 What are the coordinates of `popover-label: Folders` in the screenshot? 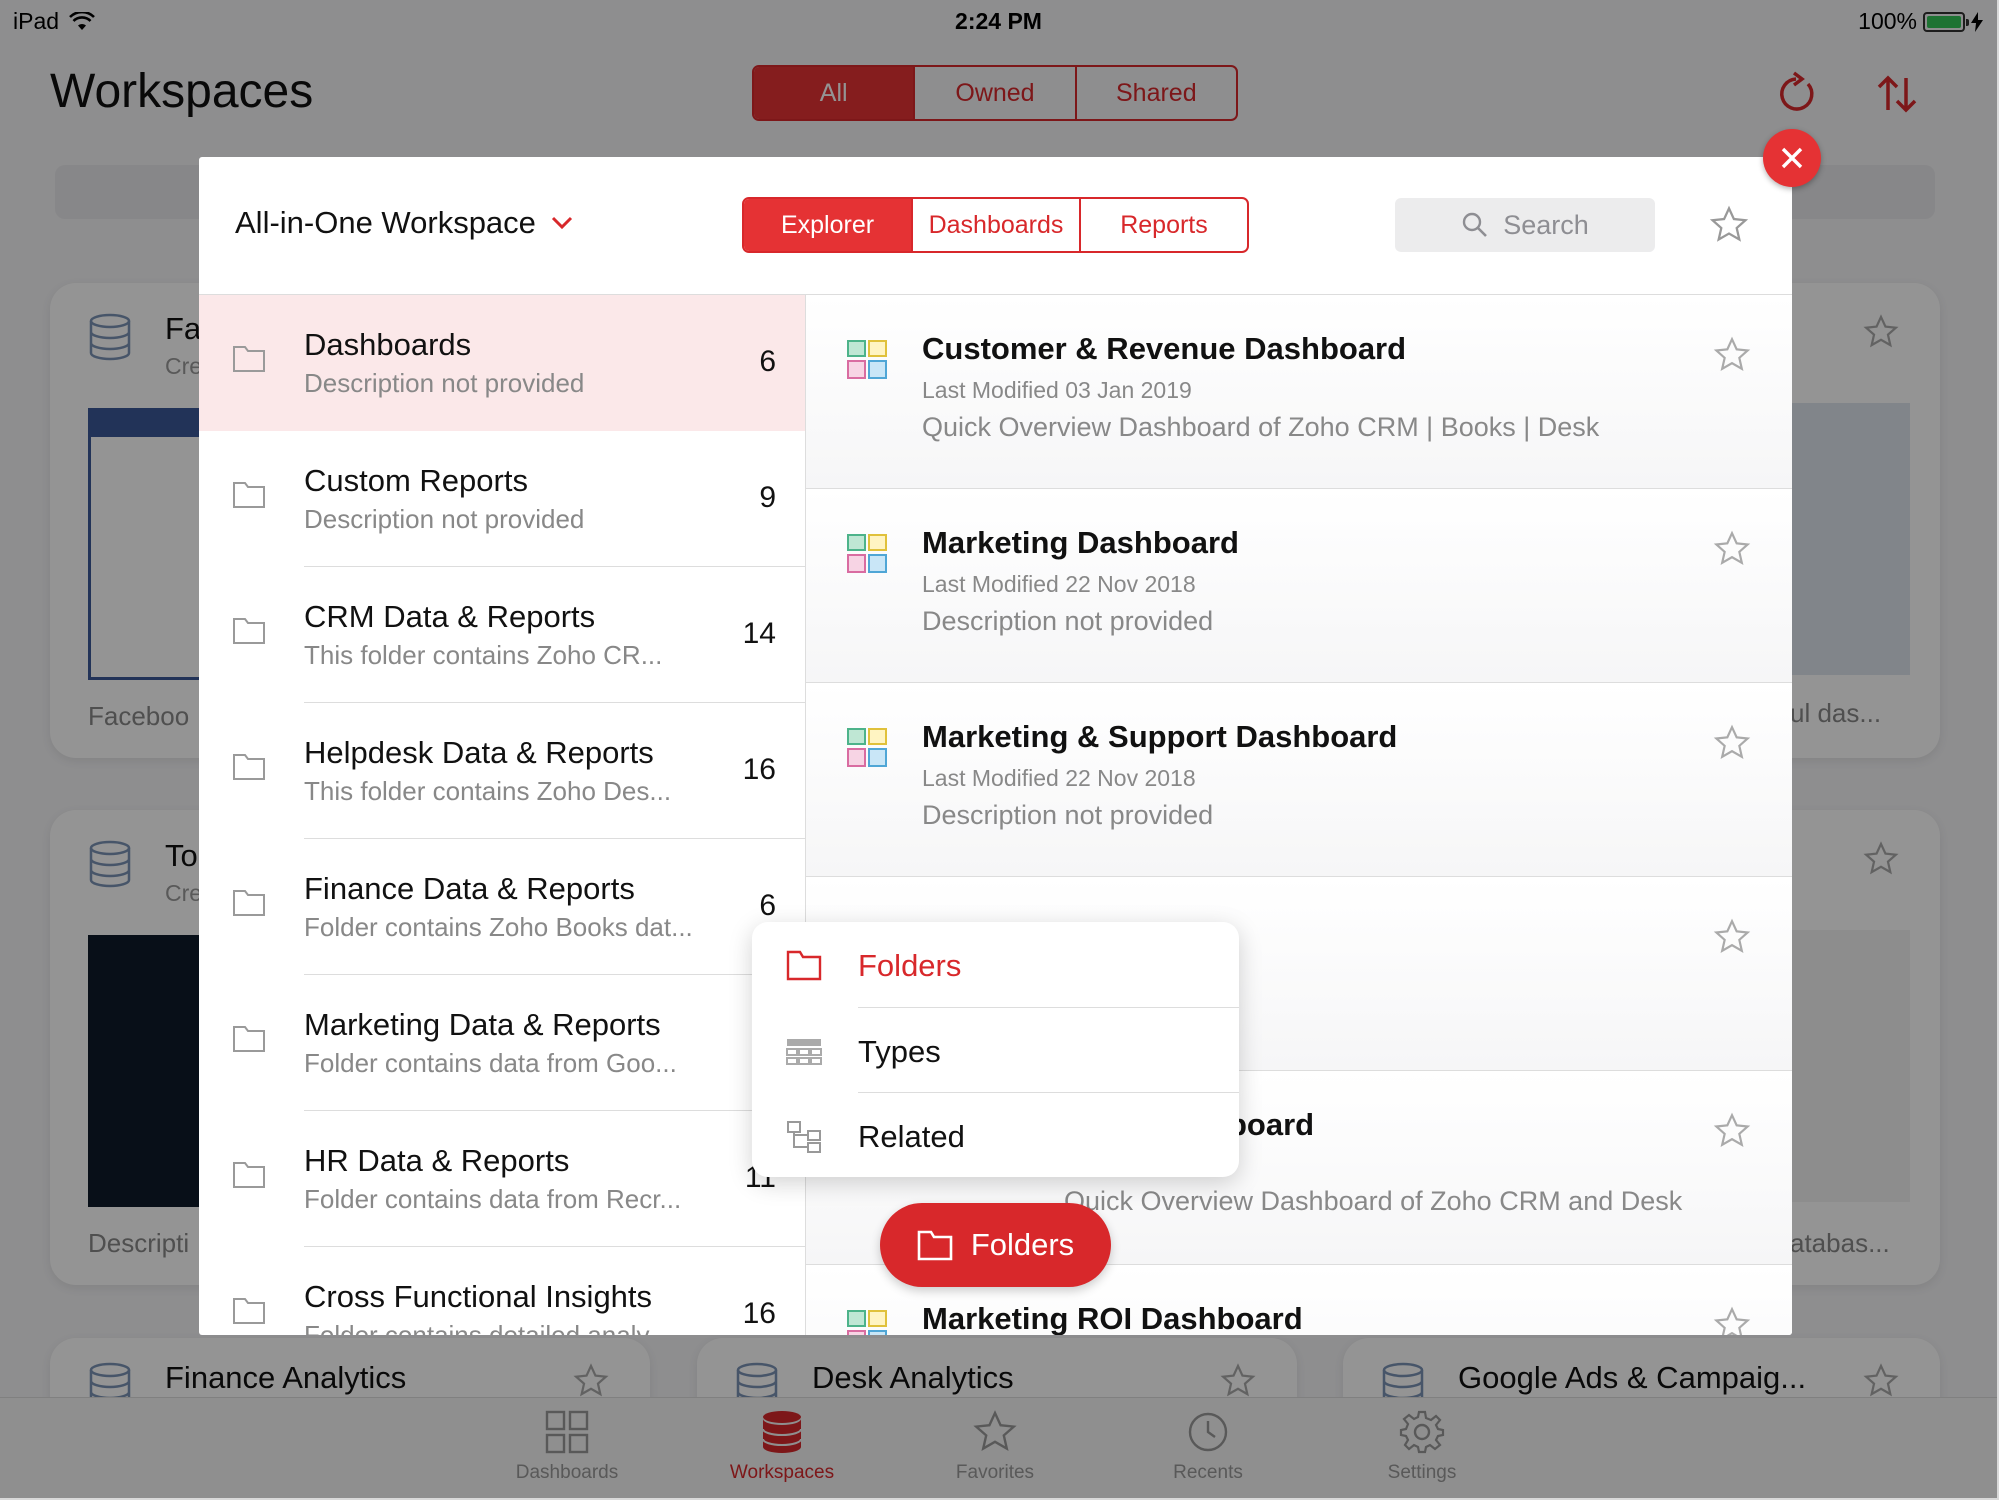 It's located at (910, 965).